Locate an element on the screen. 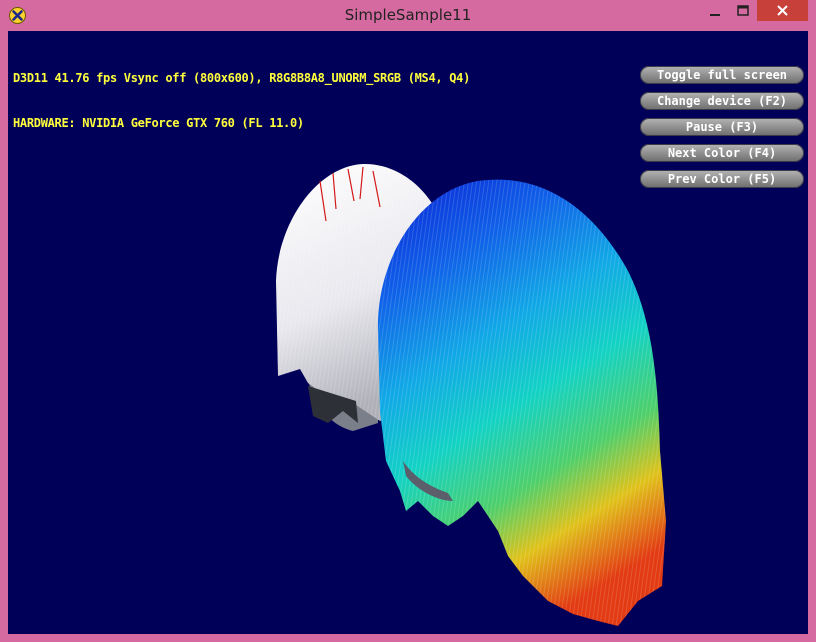  window-title: SimpleSample11 is located at coordinates (408, 15).